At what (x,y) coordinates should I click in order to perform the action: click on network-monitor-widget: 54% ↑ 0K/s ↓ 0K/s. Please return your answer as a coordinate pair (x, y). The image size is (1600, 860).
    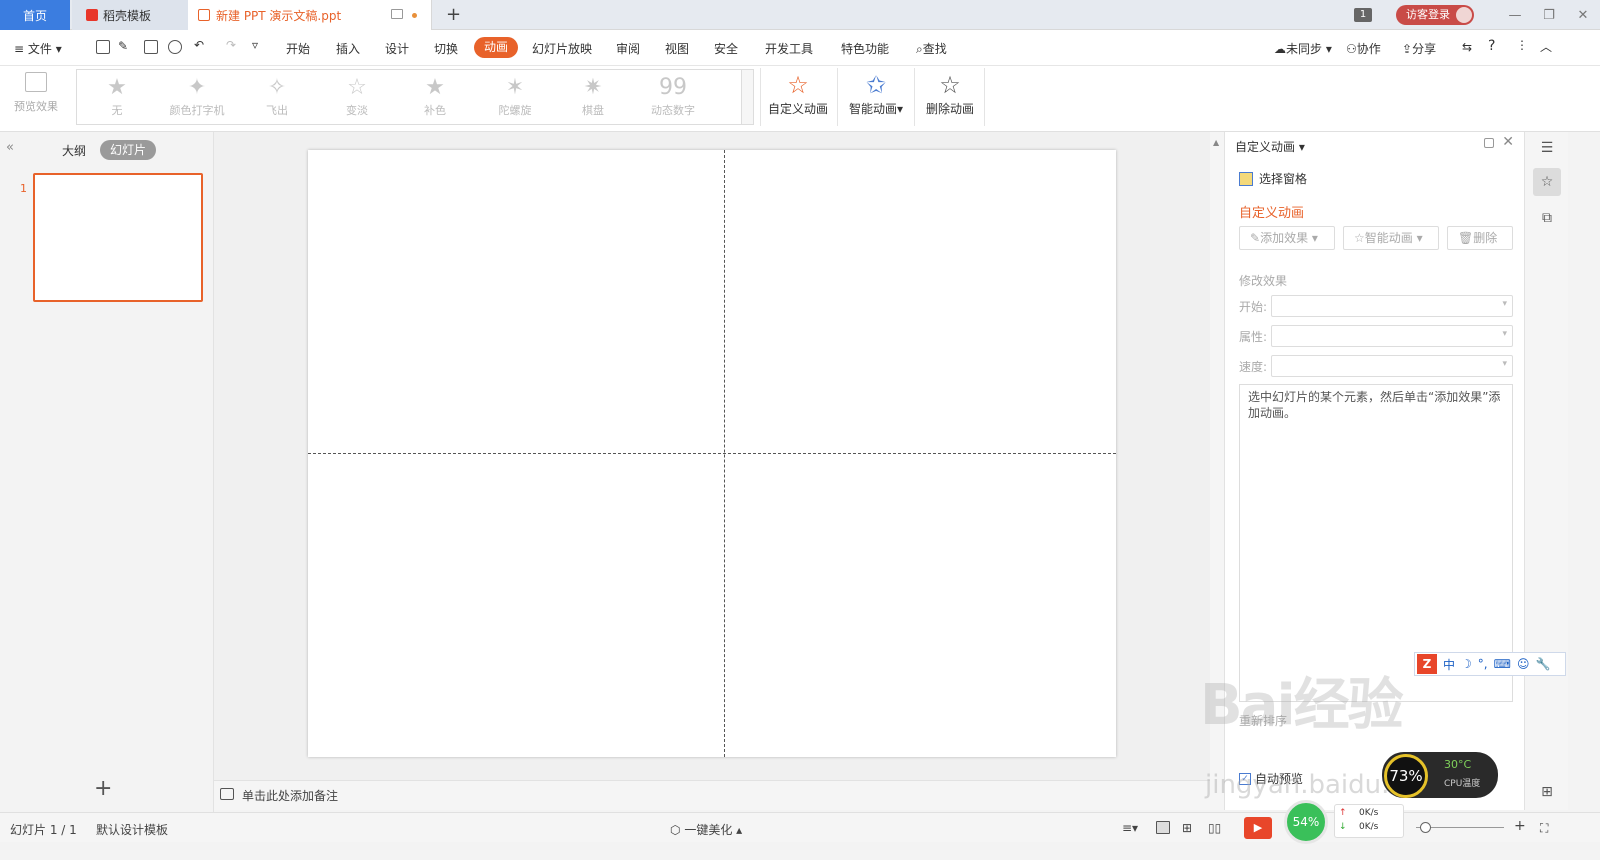
    Looking at the image, I should click on (1346, 822).